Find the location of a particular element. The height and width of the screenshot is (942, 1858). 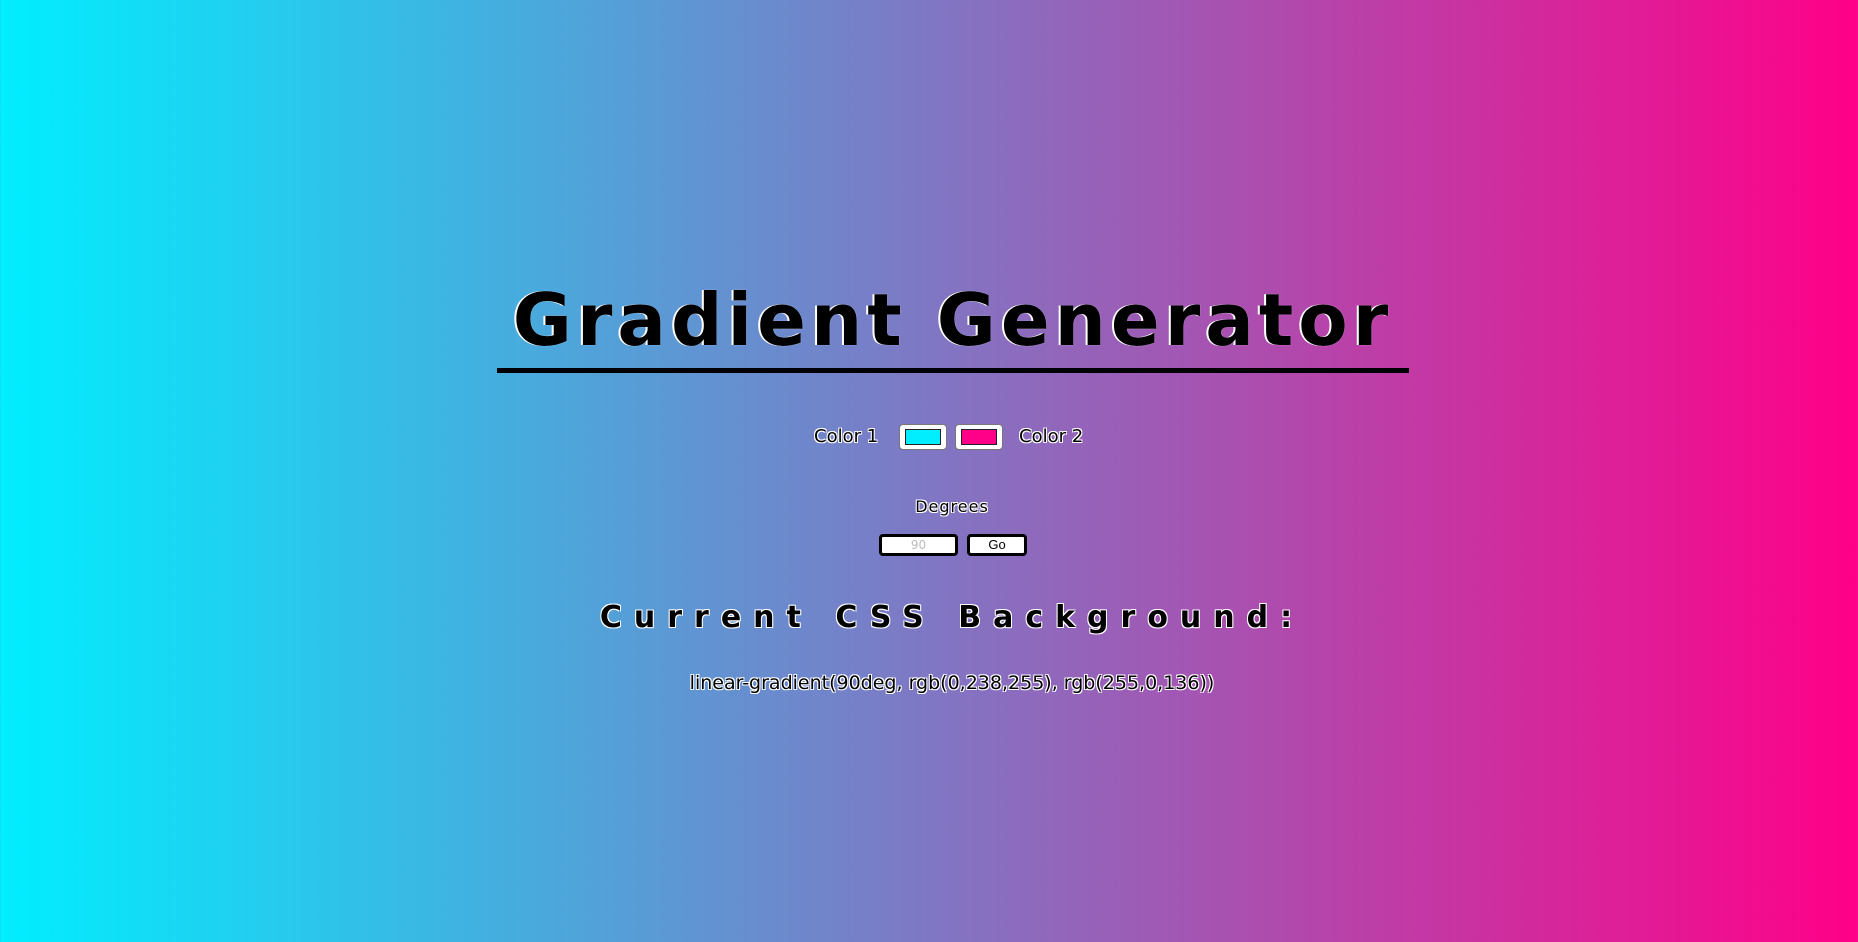

color1-label: Color 1 is located at coordinates (846, 436).